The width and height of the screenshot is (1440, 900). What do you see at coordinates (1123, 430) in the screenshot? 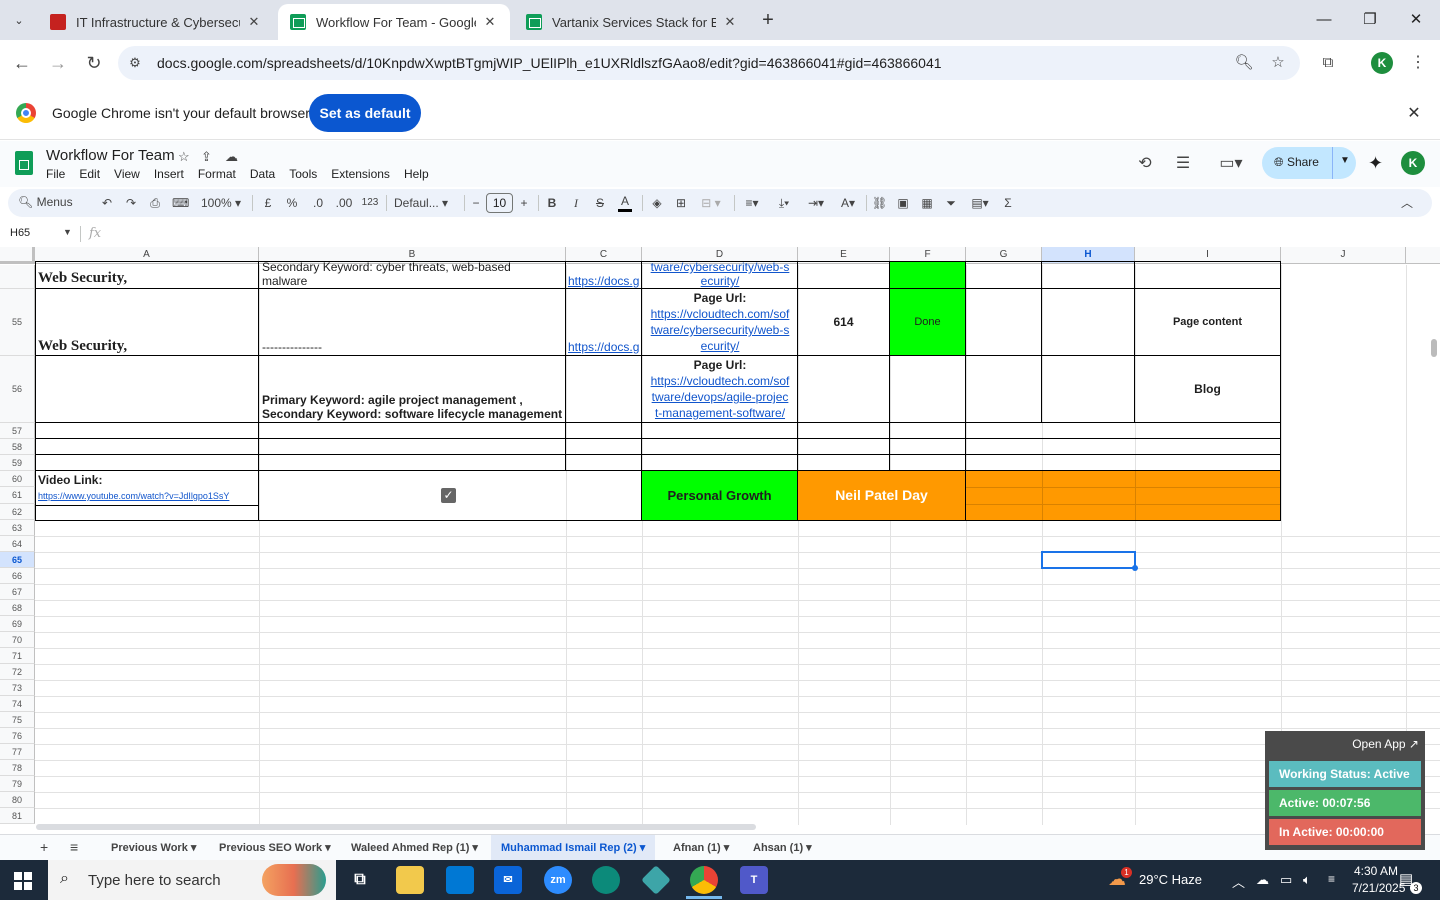
I see `cell-g57-i57` at bounding box center [1123, 430].